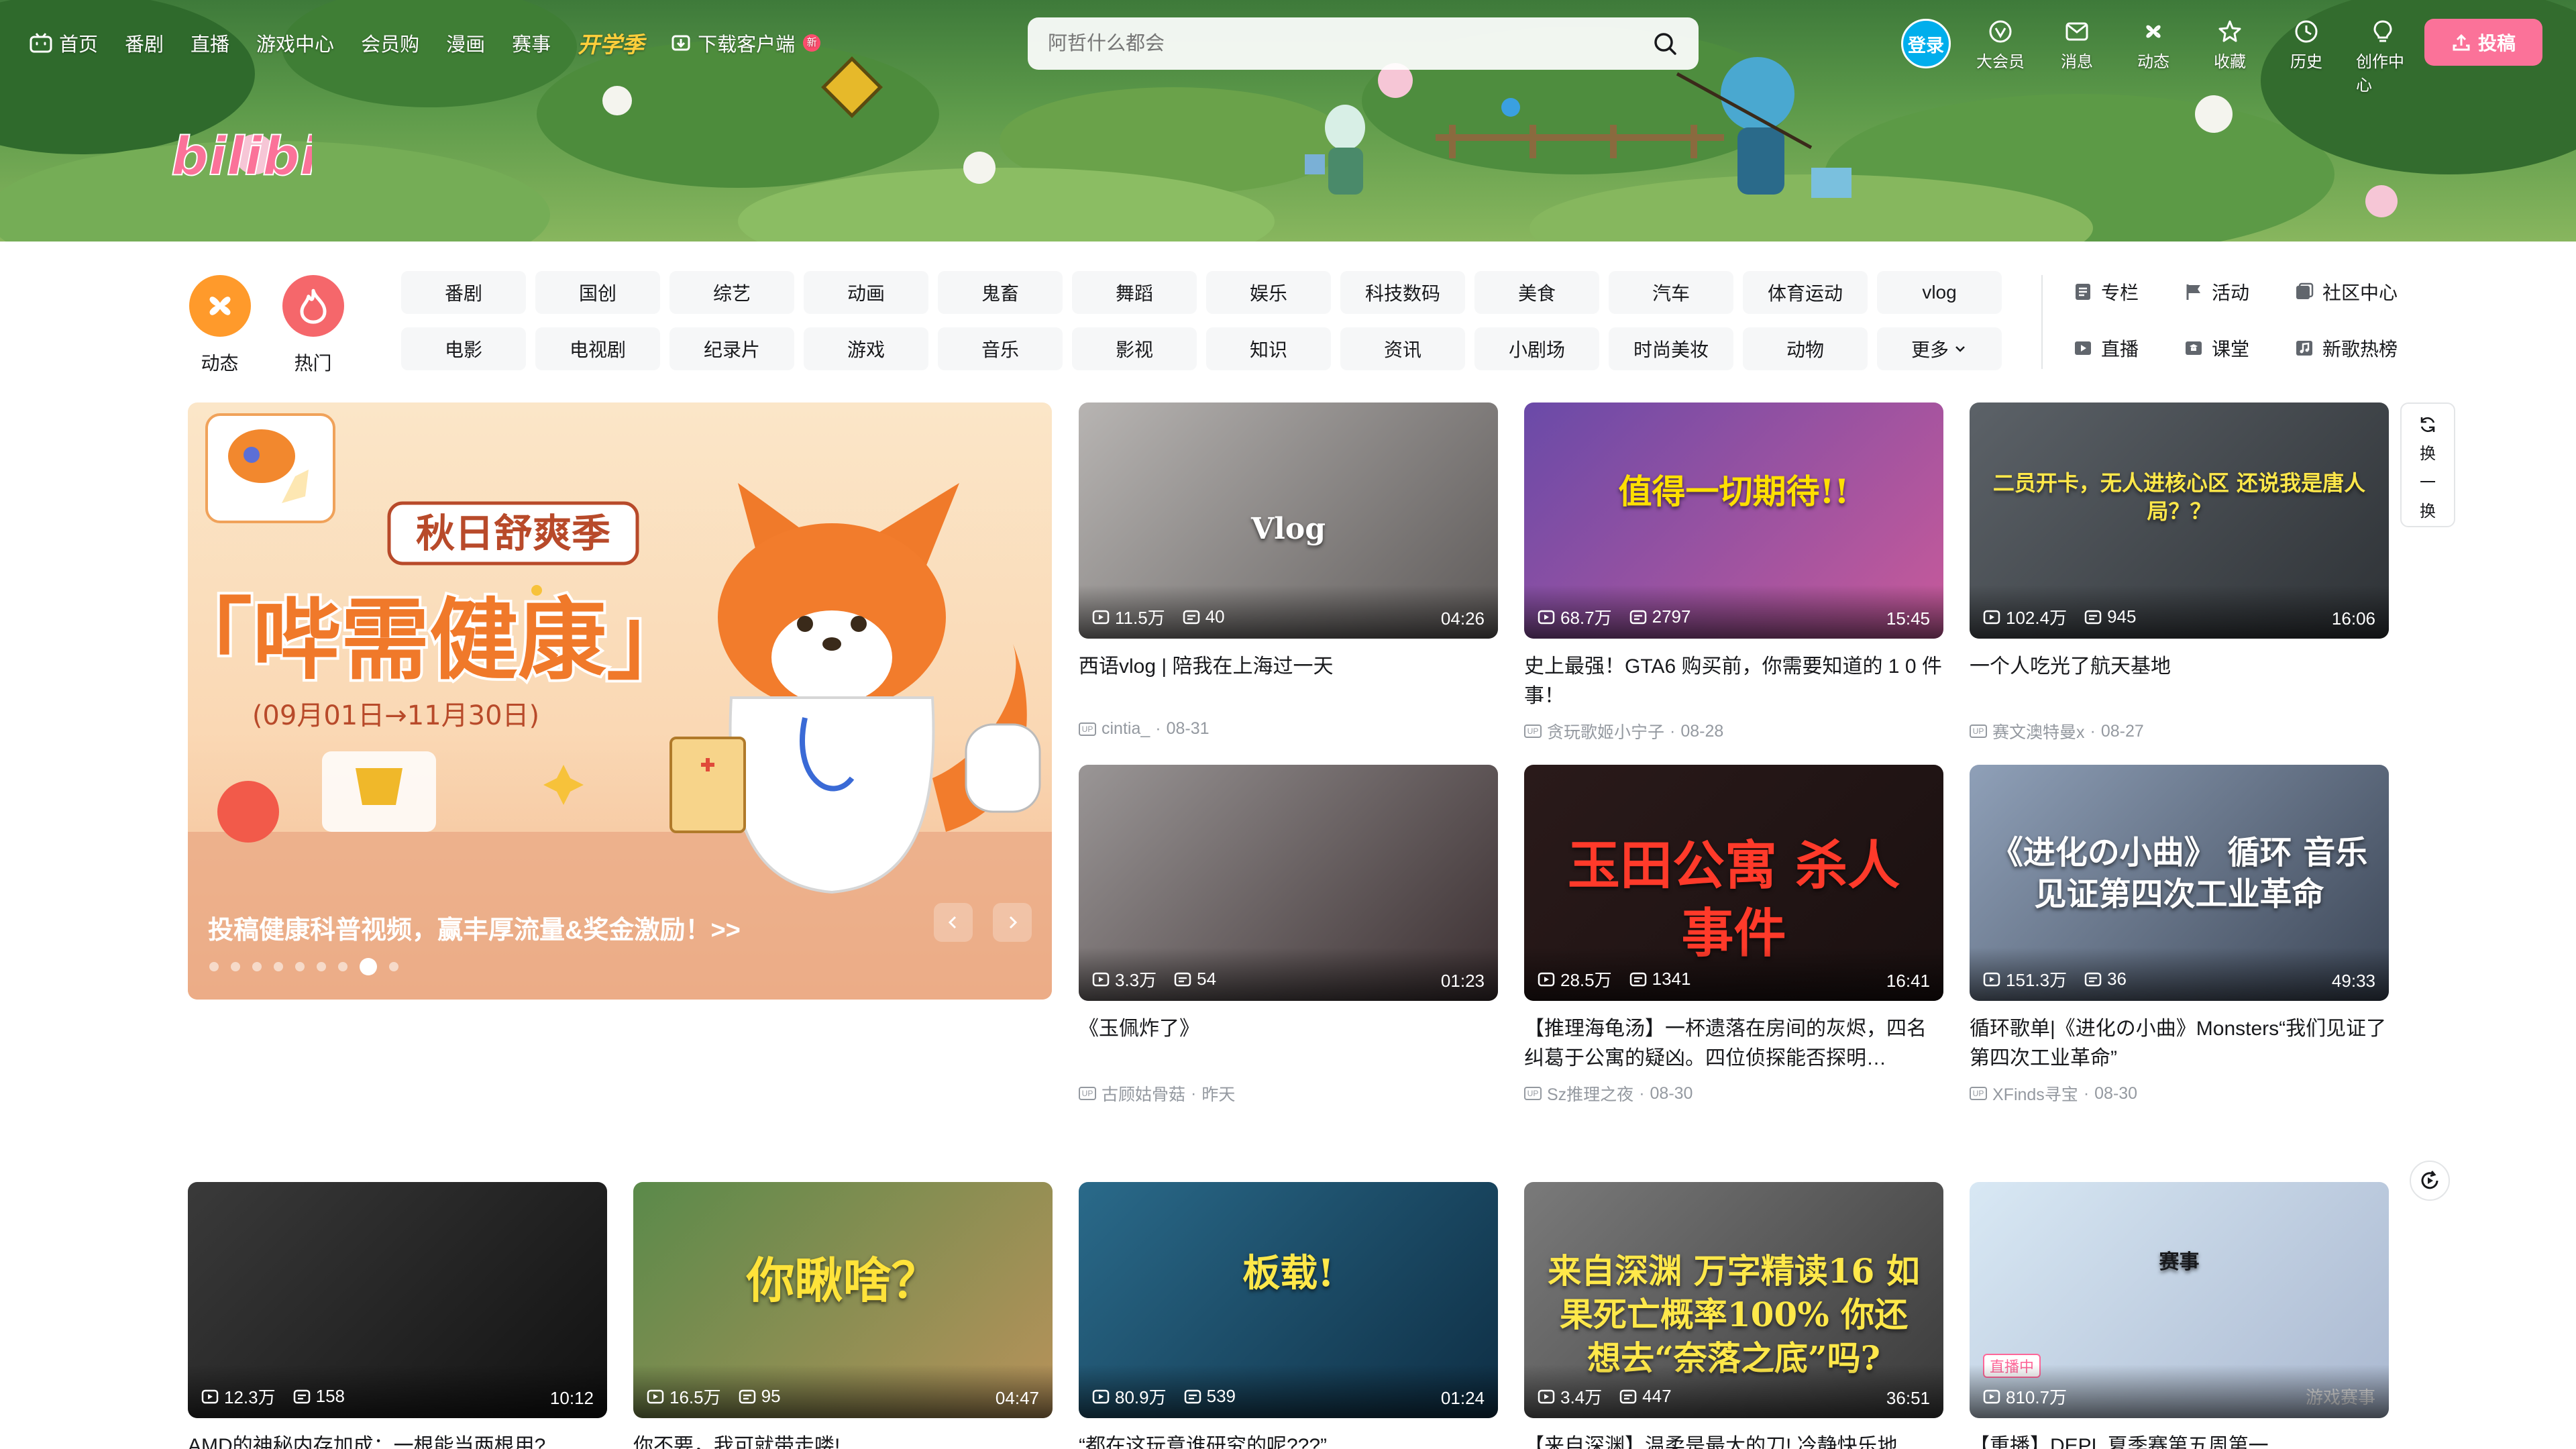 The image size is (2576, 1449). Describe the element at coordinates (144, 43) in the screenshot. I see `nav-bangumi: 番剧` at that location.